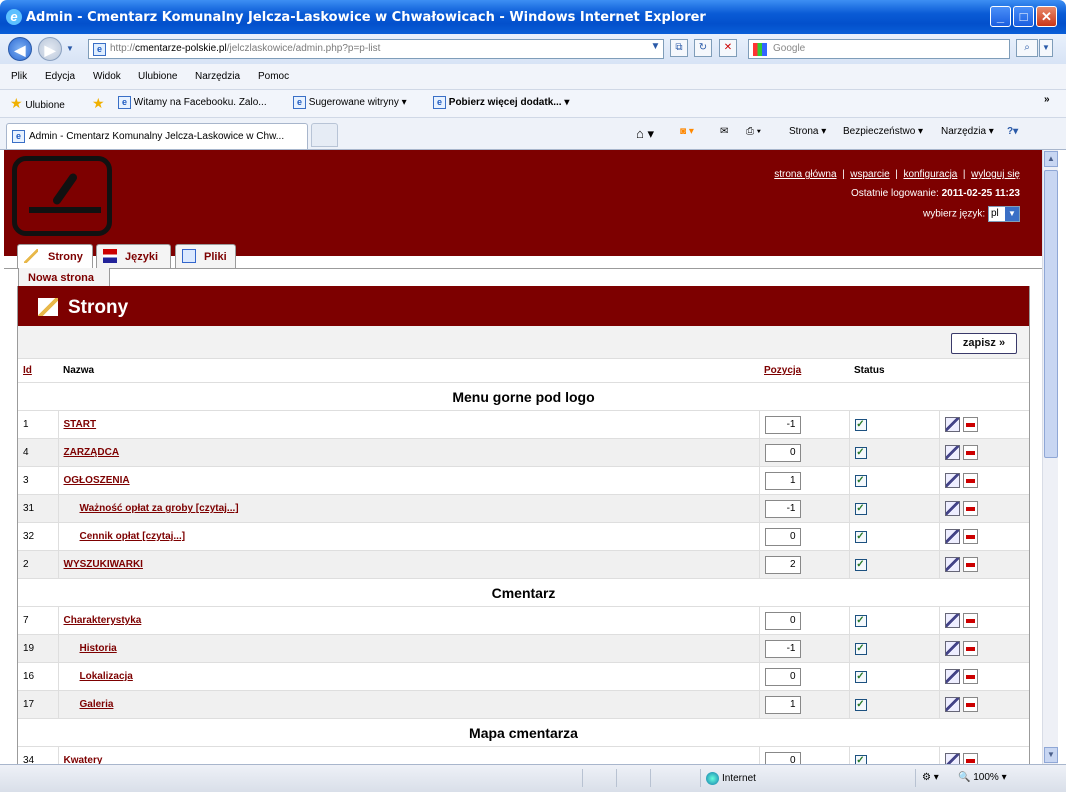 The height and width of the screenshot is (792, 1066). I want to click on tab-strony: Strony, so click(55, 256).